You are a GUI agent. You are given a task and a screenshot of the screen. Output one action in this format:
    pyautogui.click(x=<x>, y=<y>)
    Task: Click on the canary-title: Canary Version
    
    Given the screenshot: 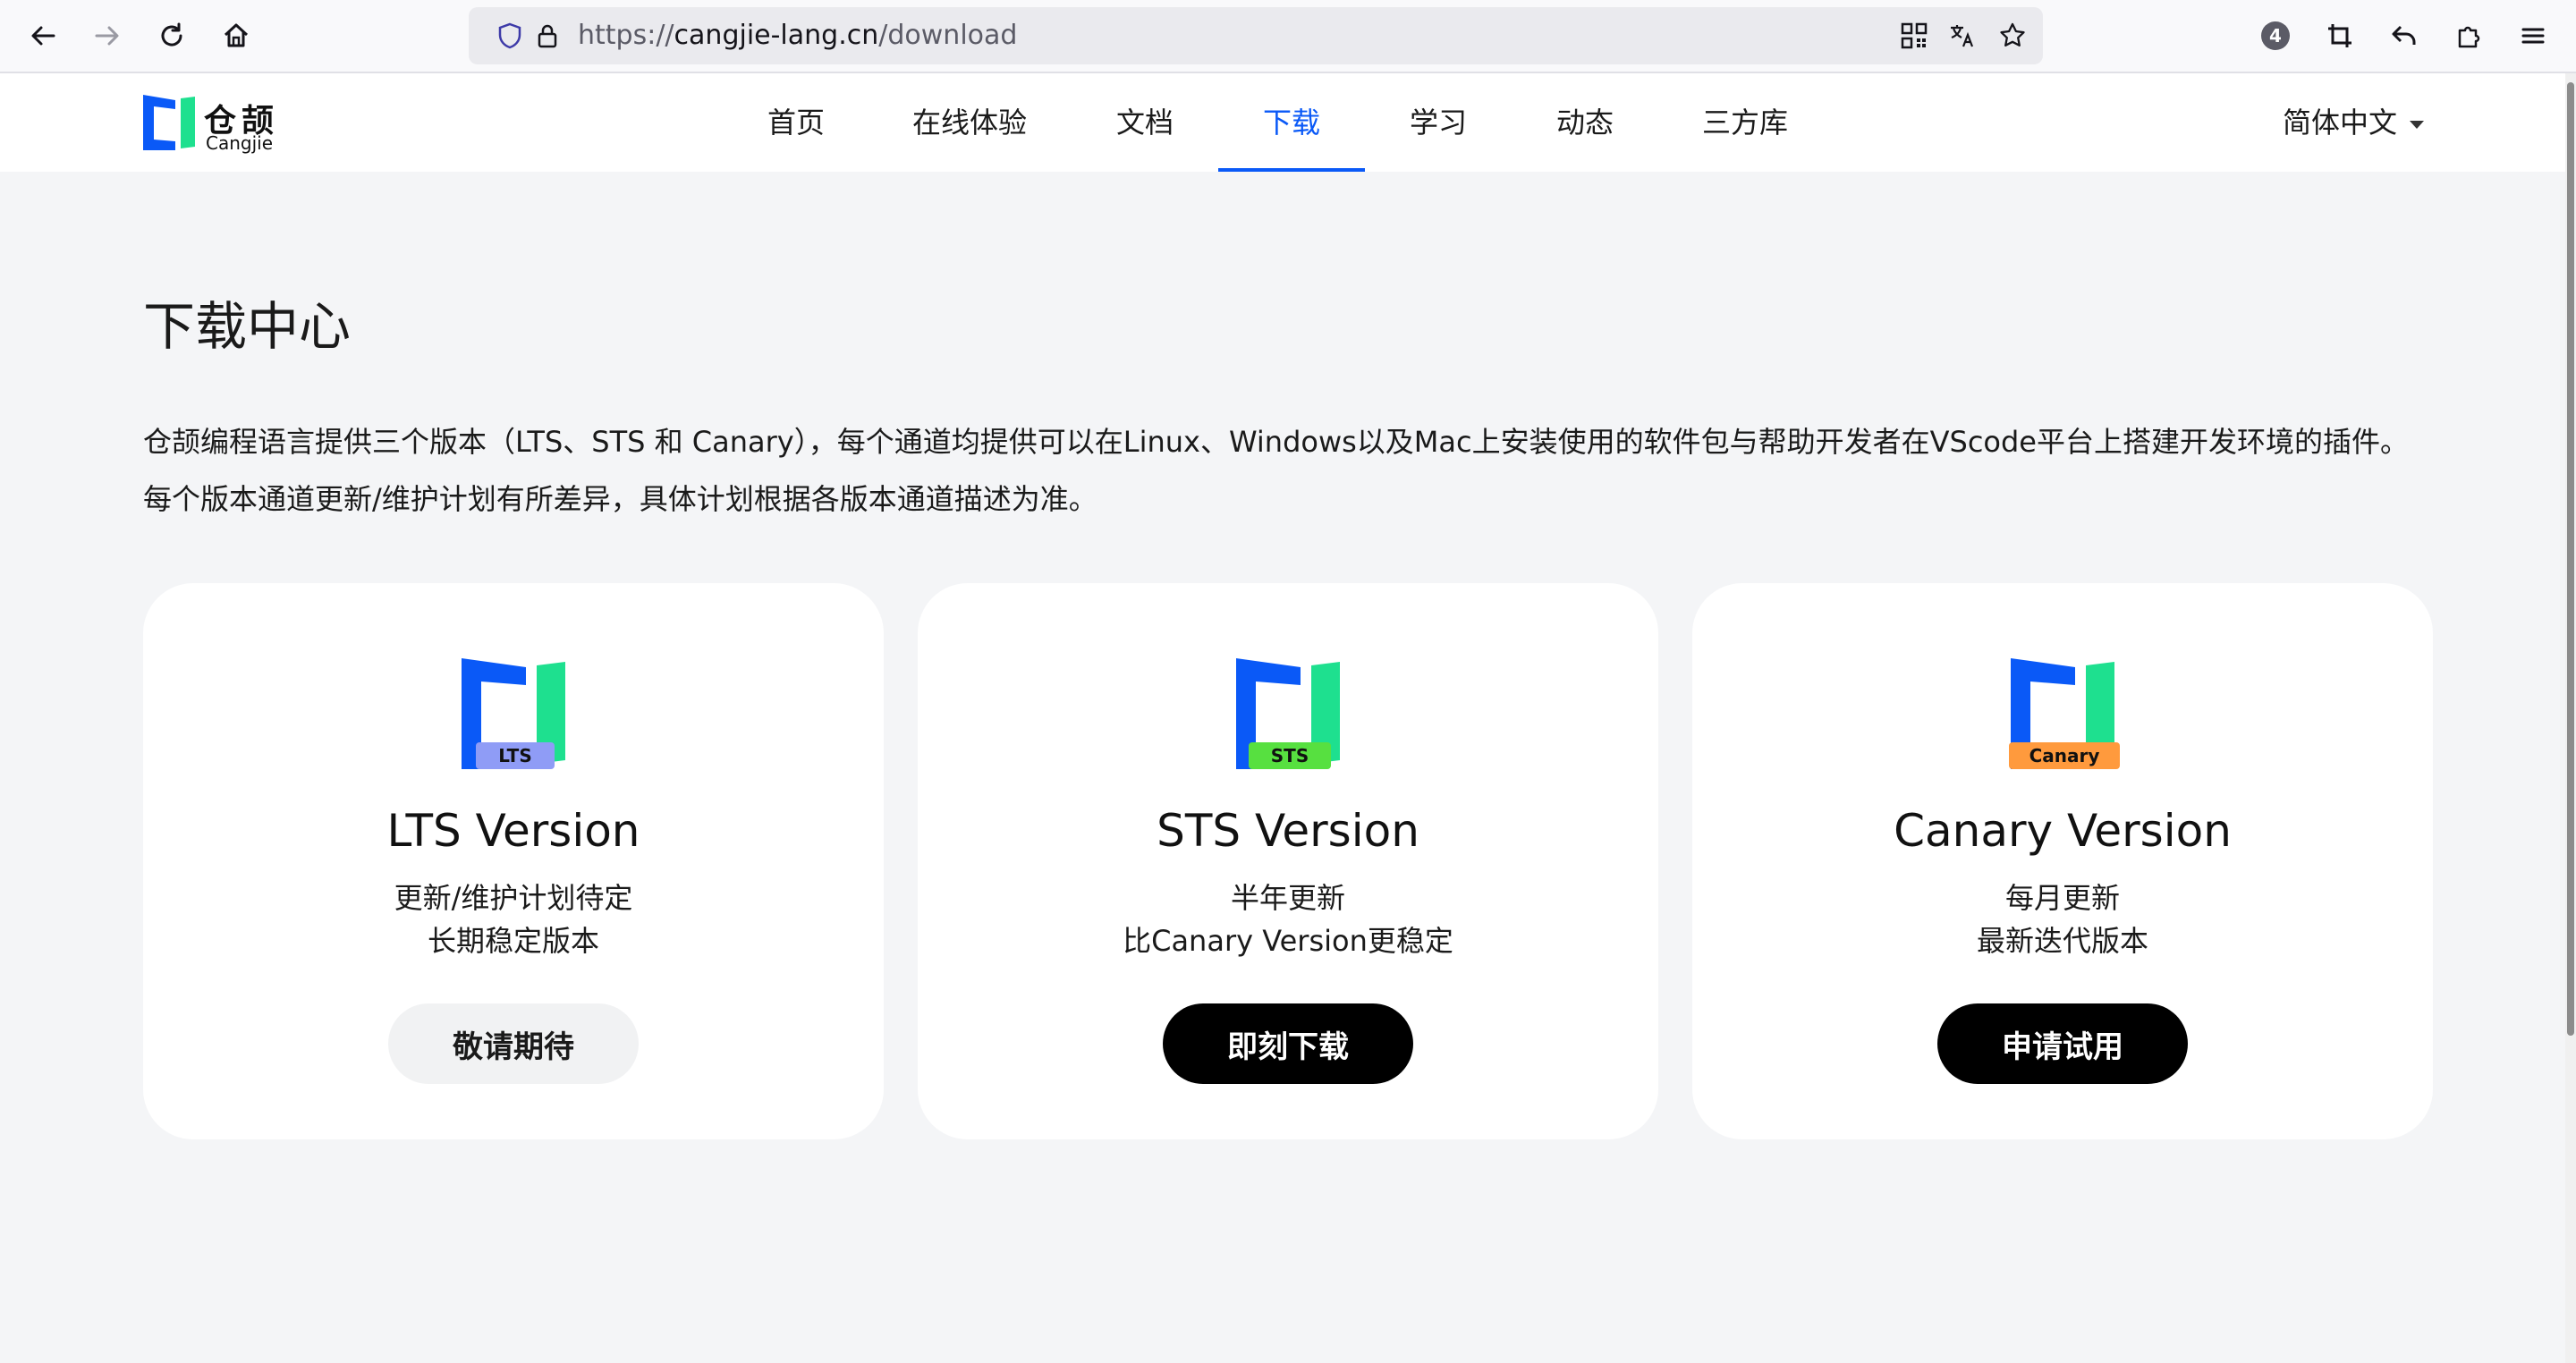 What is the action you would take?
    pyautogui.click(x=2063, y=831)
    